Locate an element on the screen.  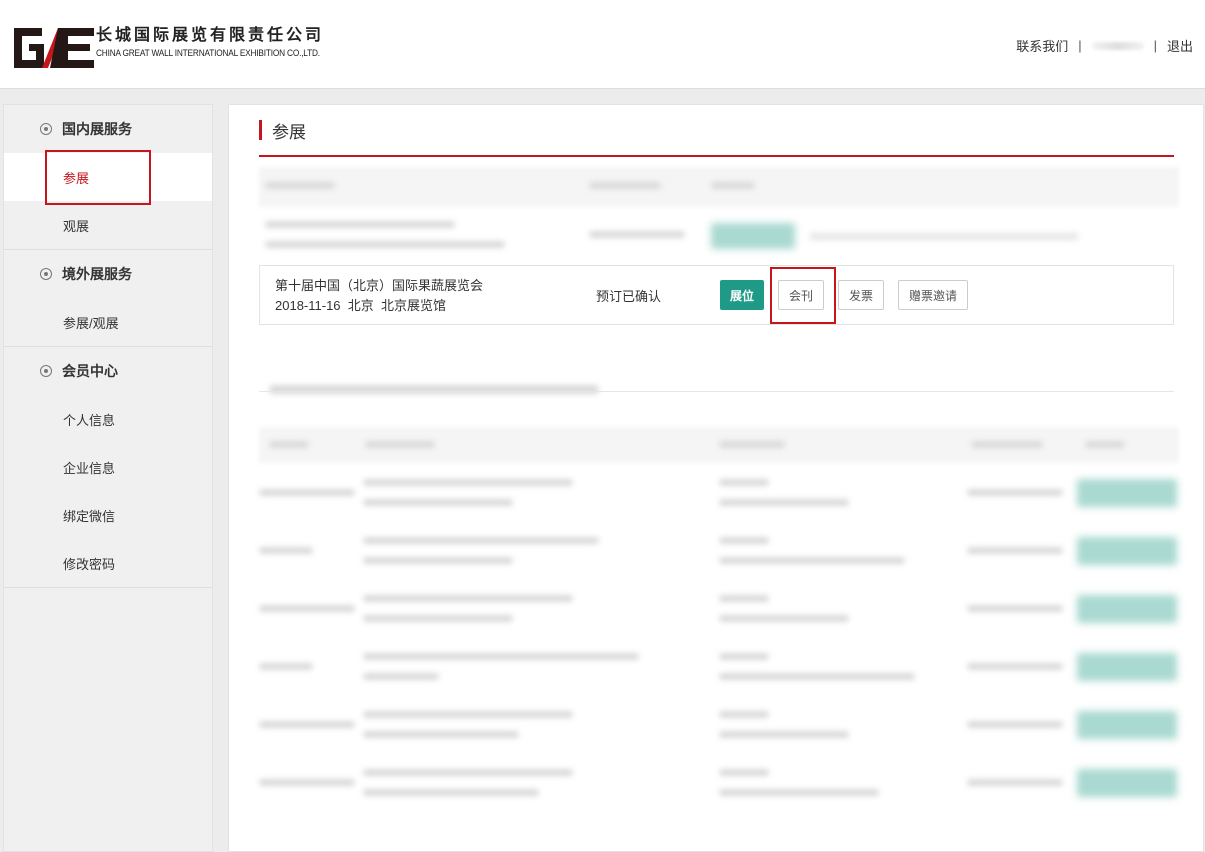
exhibition-date-venue: 2018-11-16 北京 北京展览馆 is located at coordinates (360, 305).